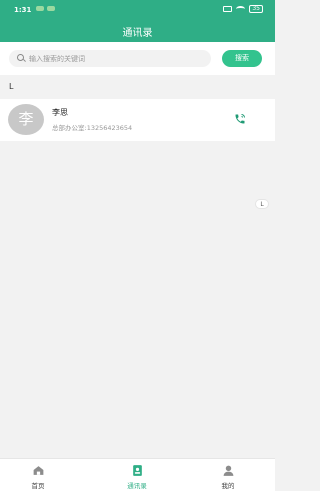 This screenshot has width=320, height=491. What do you see at coordinates (38, 470) in the screenshot?
I see `home-icon` at bounding box center [38, 470].